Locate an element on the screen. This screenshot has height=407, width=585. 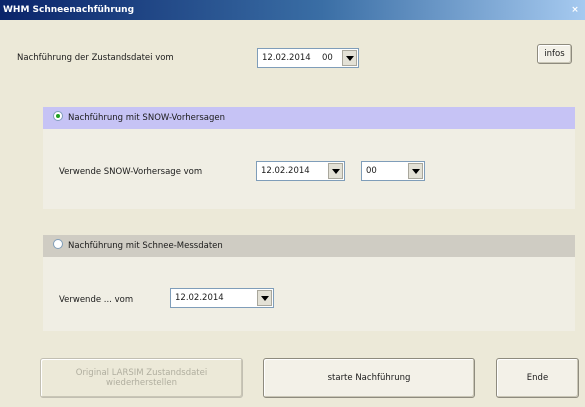
state-file-date-combo: 12.02.2014 00 is located at coordinates (308, 58).